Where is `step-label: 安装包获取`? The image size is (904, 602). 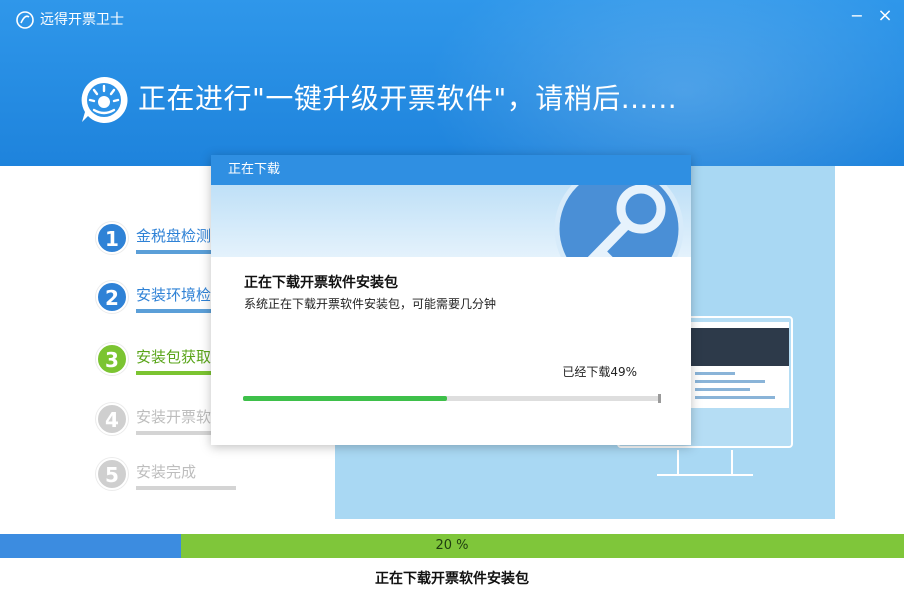
step-label: 安装包获取 is located at coordinates (174, 357).